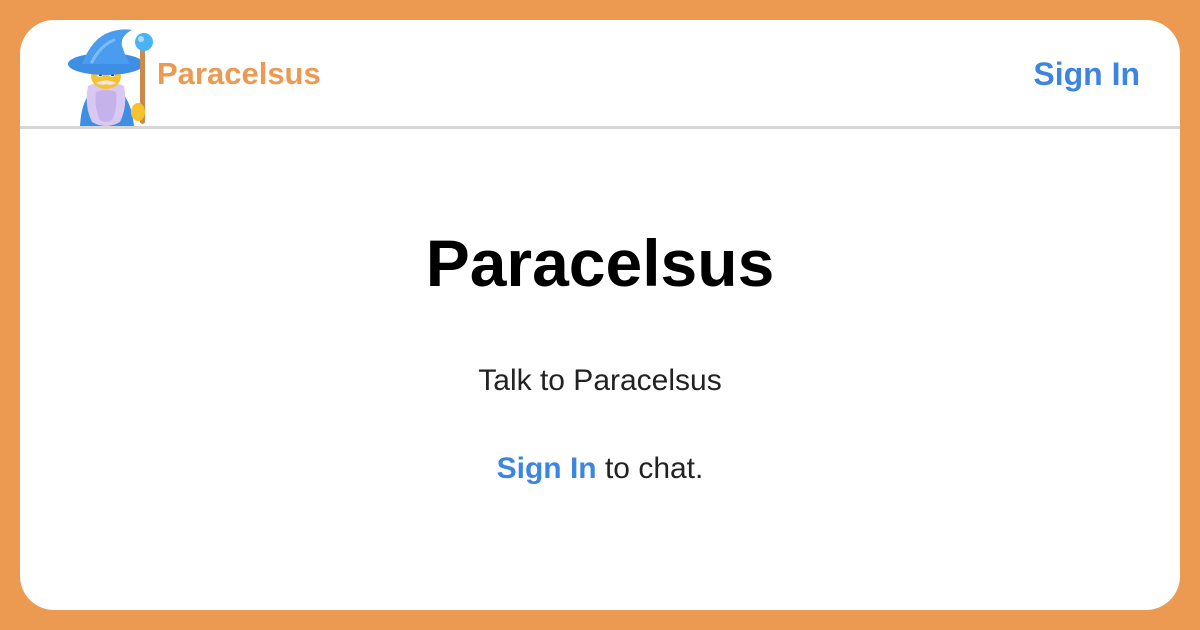 Image resolution: width=1200 pixels, height=630 pixels. I want to click on sign-in-link: Sign In, so click(547, 468).